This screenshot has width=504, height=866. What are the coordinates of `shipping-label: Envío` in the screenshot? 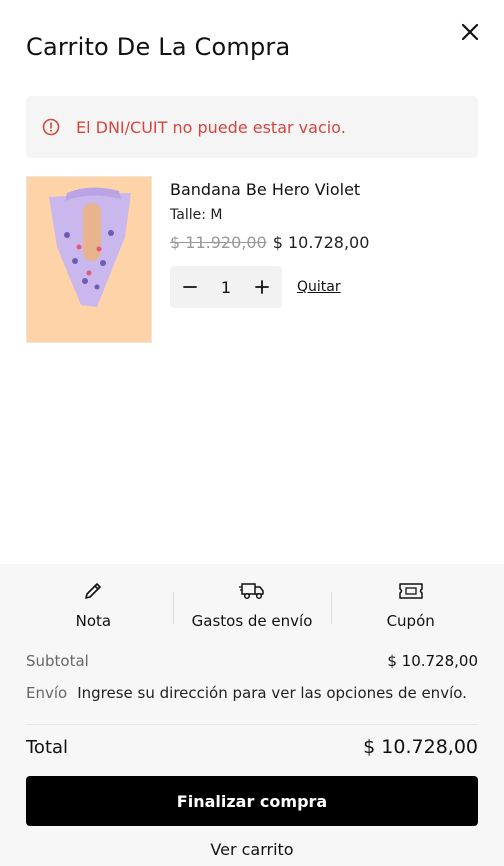 It's located at (47, 693).